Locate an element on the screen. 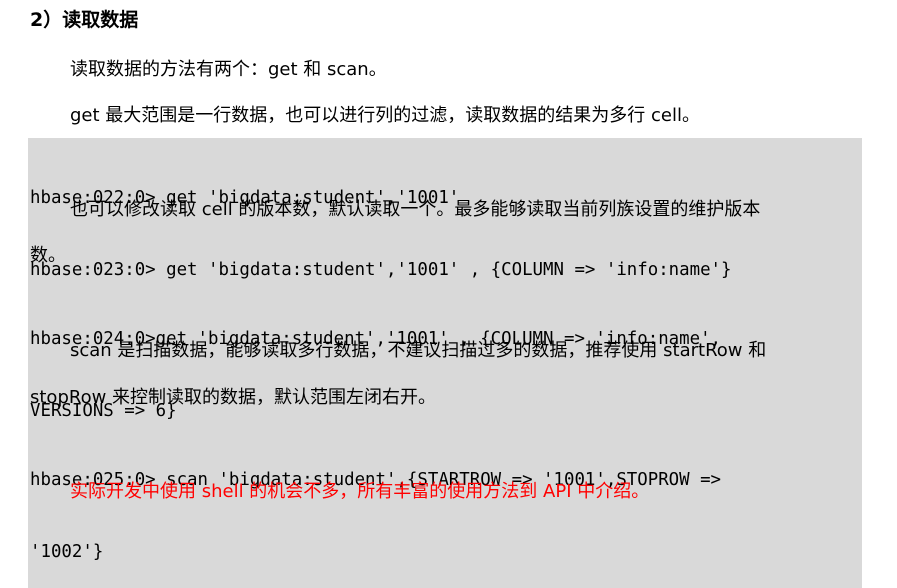  paragraph-read-methods: 读取数据的方法有两个：get 和 scan。 is located at coordinates (228, 69).